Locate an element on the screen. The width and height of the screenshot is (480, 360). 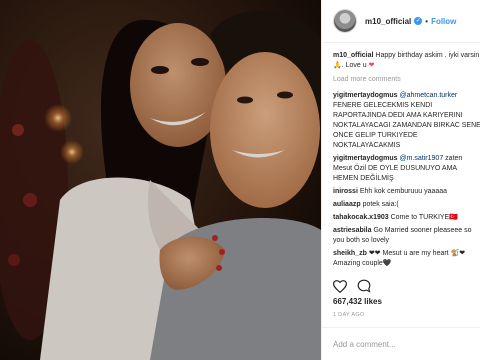
caption-text: Happy birthday askim . iyki varsin is located at coordinates (427, 55).